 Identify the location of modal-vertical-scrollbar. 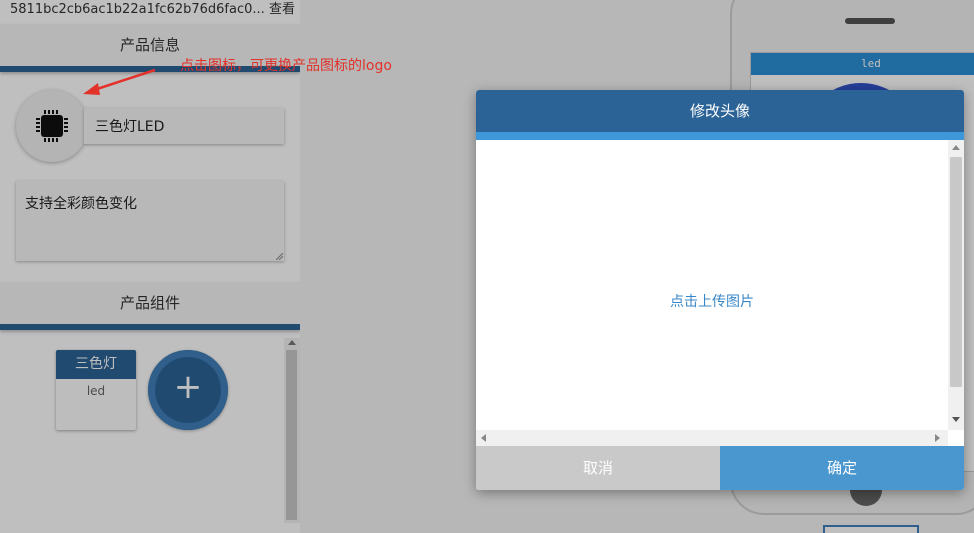
(956, 285).